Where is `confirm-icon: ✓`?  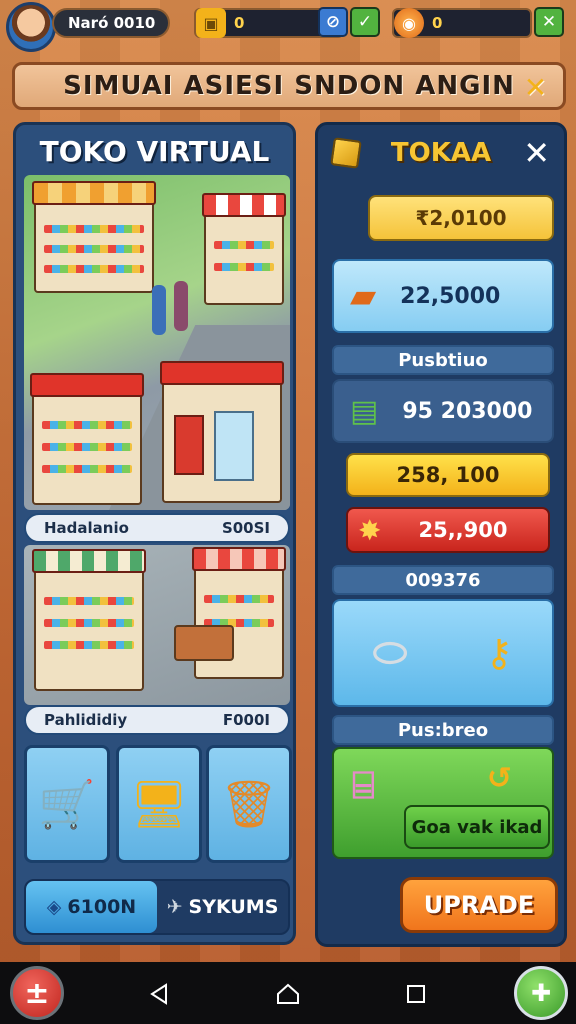 confirm-icon: ✓ is located at coordinates (365, 22).